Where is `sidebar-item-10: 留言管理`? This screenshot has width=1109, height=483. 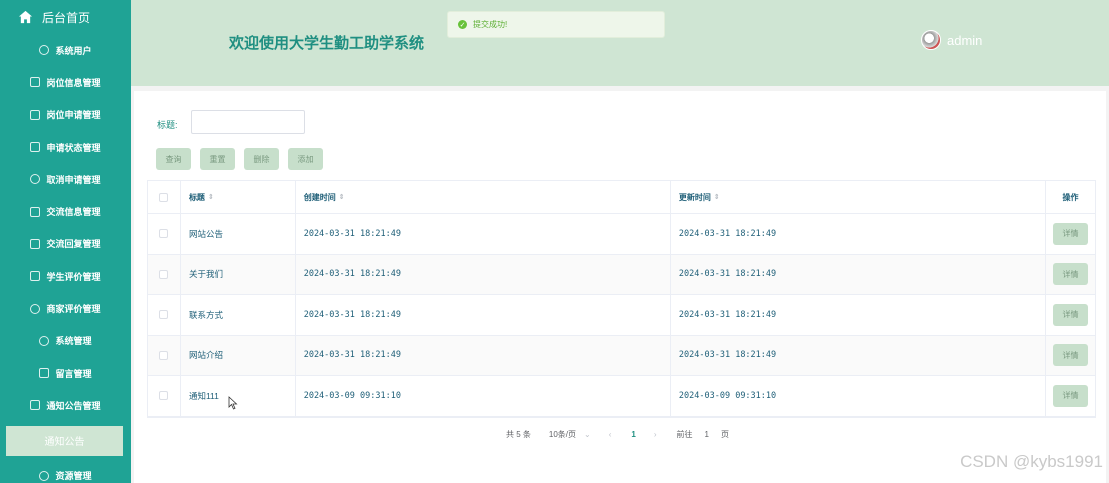 sidebar-item-10: 留言管理 is located at coordinates (65, 373).